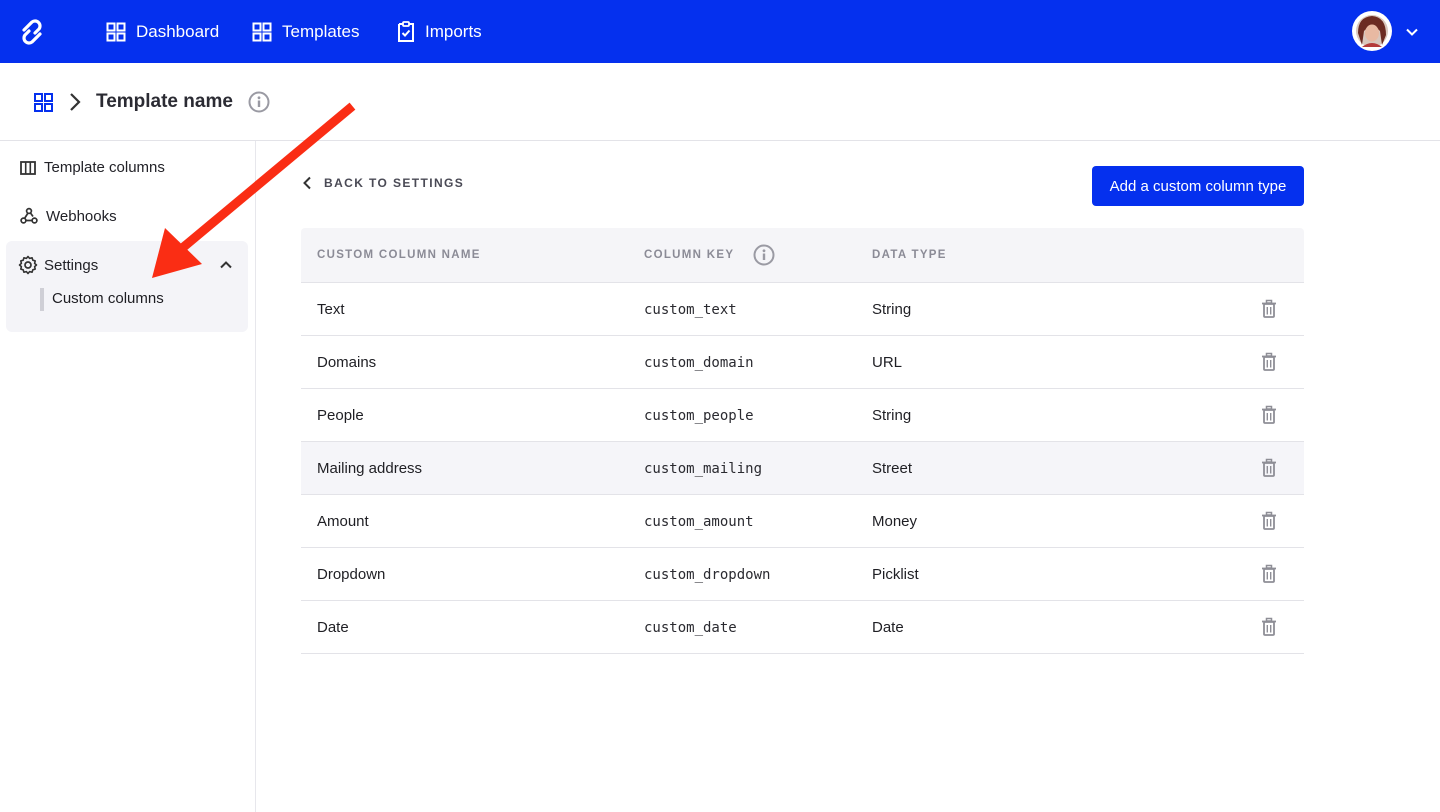 The width and height of the screenshot is (1440, 812). What do you see at coordinates (690, 310) in the screenshot?
I see `cell-column-key: custom_text` at bounding box center [690, 310].